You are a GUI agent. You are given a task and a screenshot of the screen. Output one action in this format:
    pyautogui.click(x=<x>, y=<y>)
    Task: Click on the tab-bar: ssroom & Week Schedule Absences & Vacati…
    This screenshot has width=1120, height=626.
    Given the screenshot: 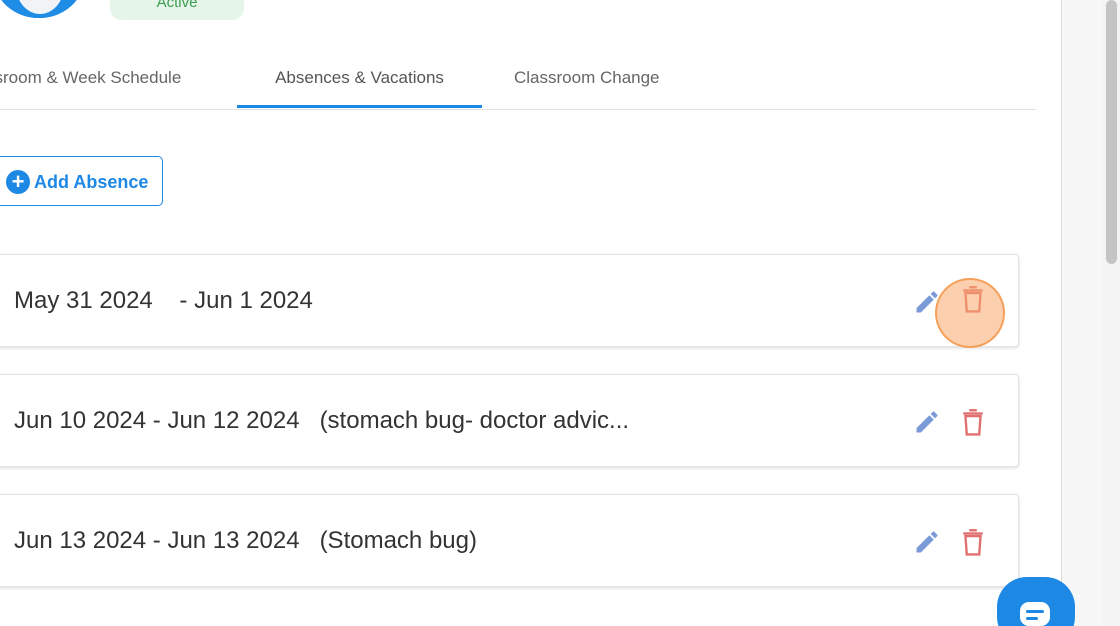 What is the action you would take?
    pyautogui.click(x=518, y=80)
    